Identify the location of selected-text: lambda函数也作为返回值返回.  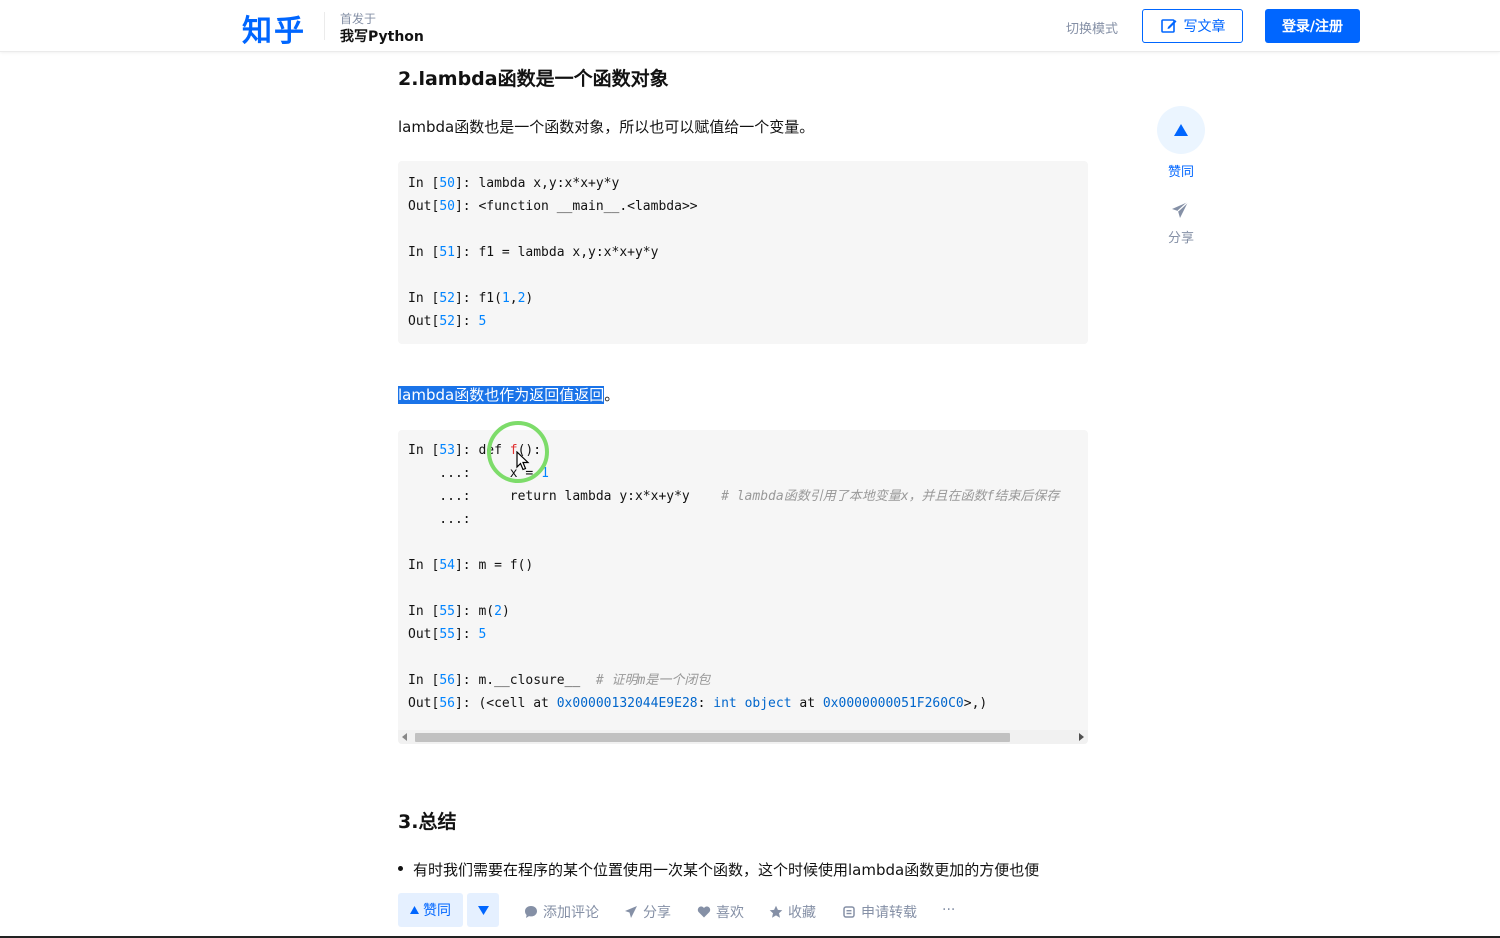
(501, 395).